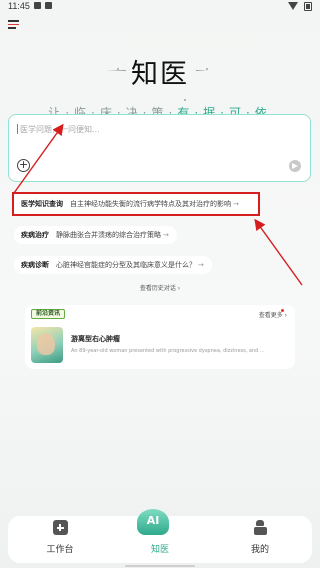  I want to click on home-indicator, so click(160, 566).